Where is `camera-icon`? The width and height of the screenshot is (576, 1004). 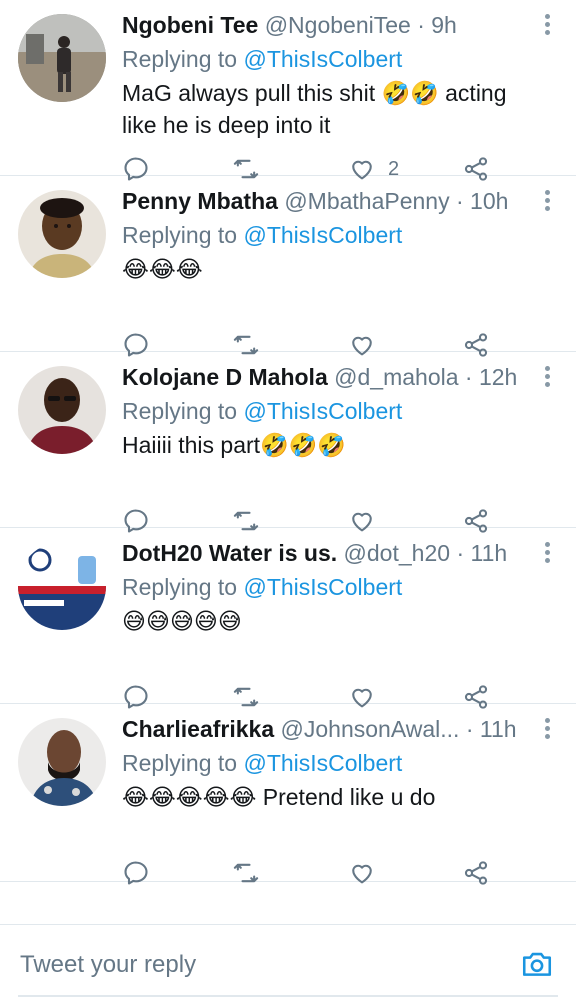
camera-icon is located at coordinates (537, 964).